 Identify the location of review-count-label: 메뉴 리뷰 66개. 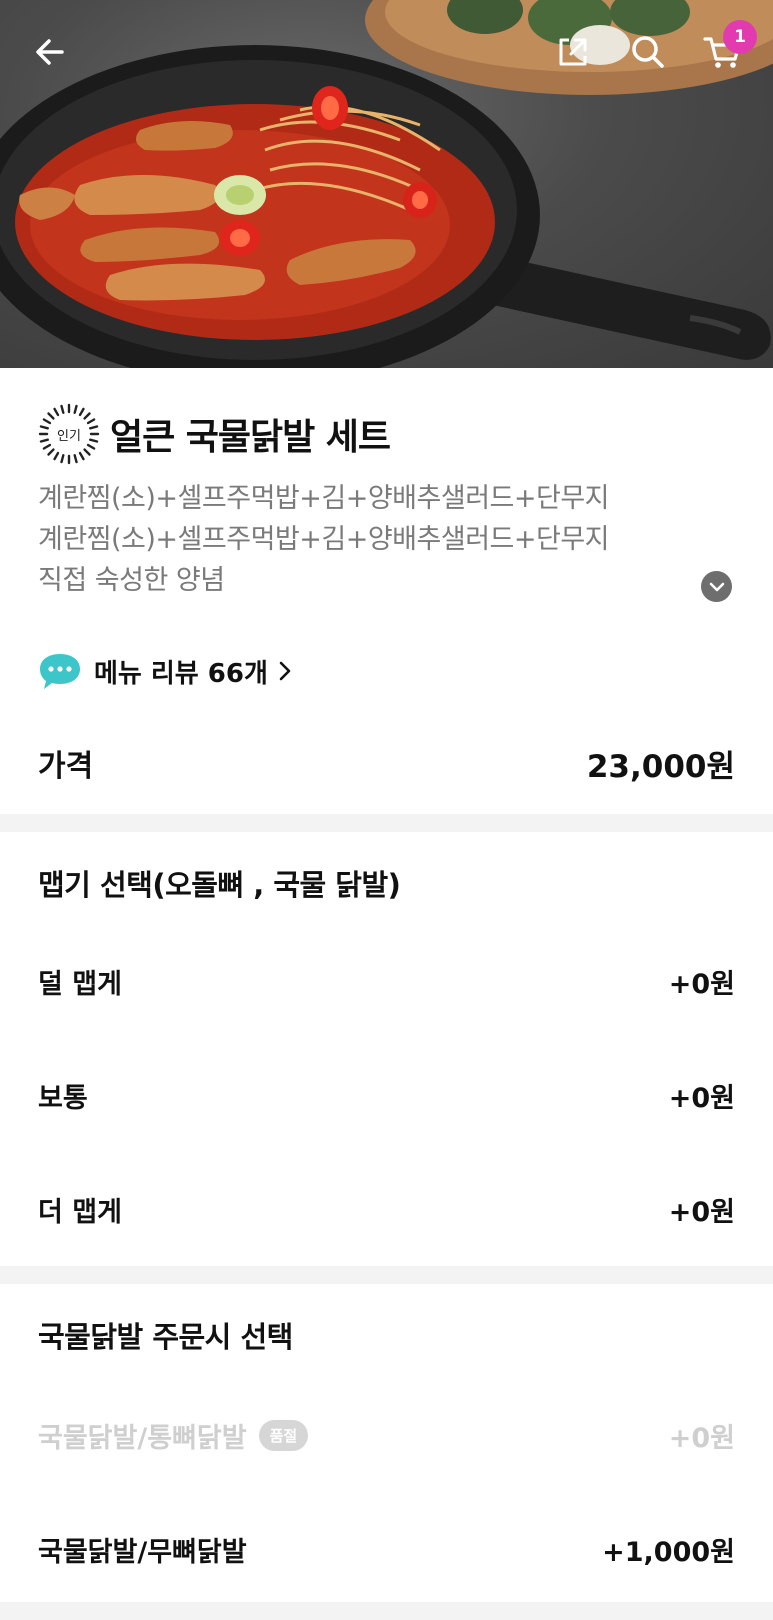
(181, 673).